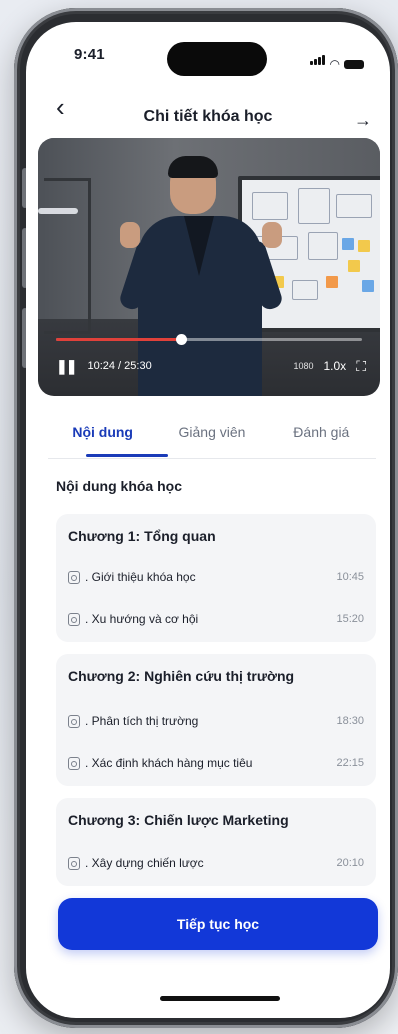  I want to click on lesson-duration: 15:20, so click(350, 619).